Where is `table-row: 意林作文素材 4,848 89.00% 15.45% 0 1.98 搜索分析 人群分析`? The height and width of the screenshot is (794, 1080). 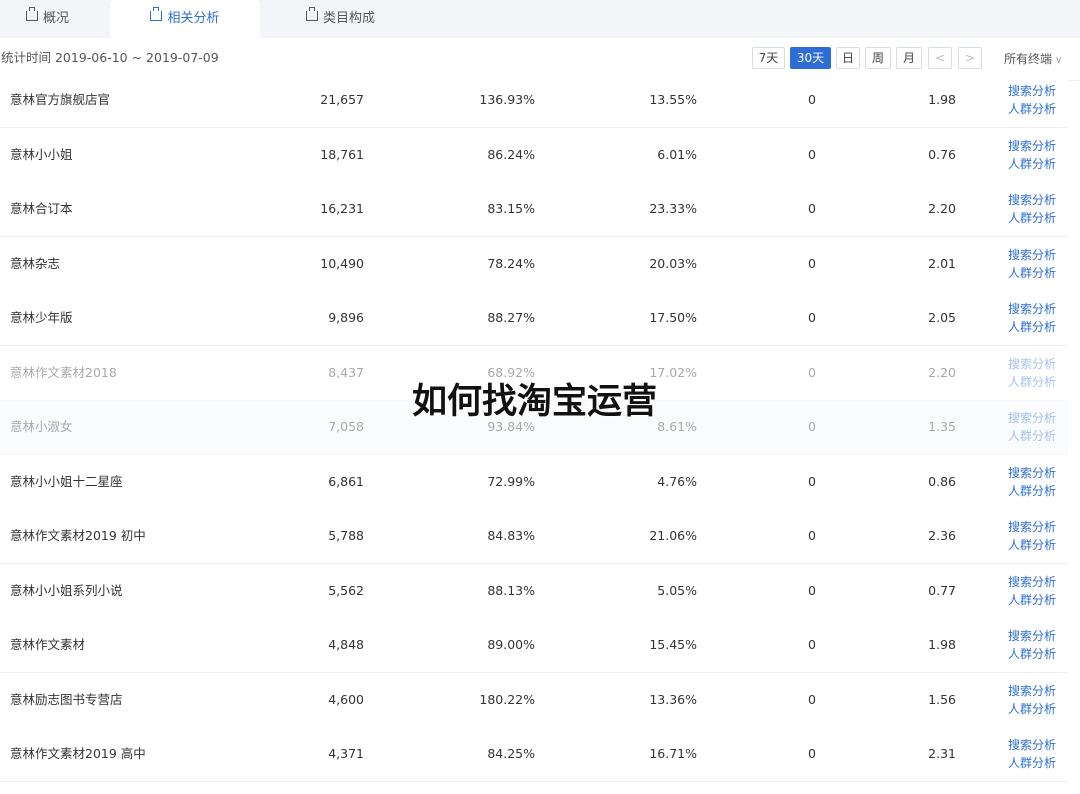
table-row: 意林作文素材 4,848 89.00% 15.45% 0 1.98 搜索分析 人群分析 is located at coordinates (534, 645).